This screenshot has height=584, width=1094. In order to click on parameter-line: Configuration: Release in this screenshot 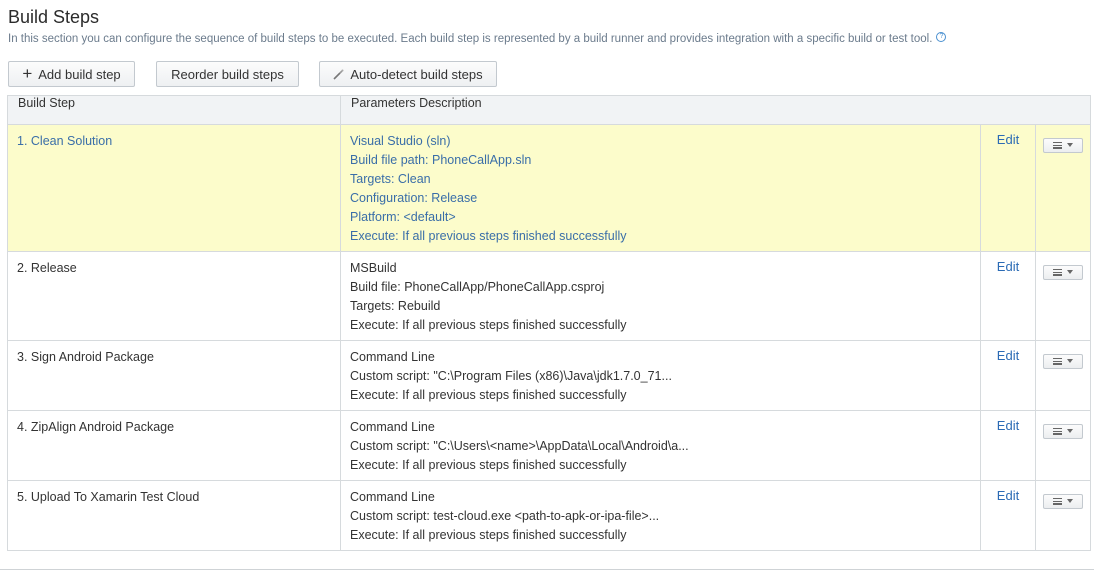, I will do `click(414, 198)`.